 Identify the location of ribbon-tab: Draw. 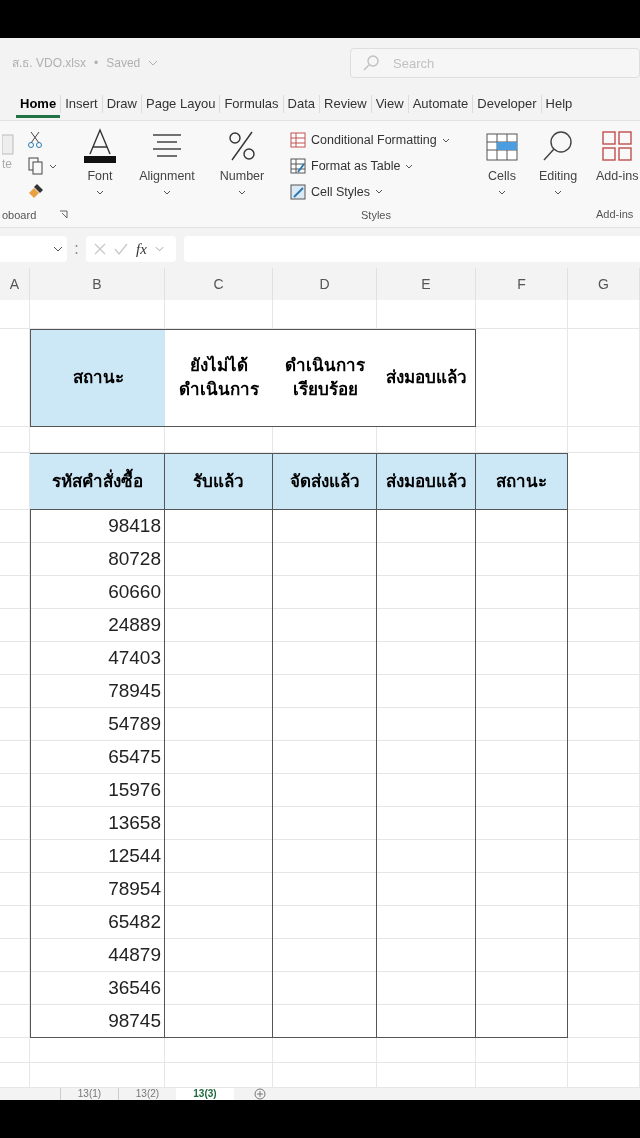
(121, 105).